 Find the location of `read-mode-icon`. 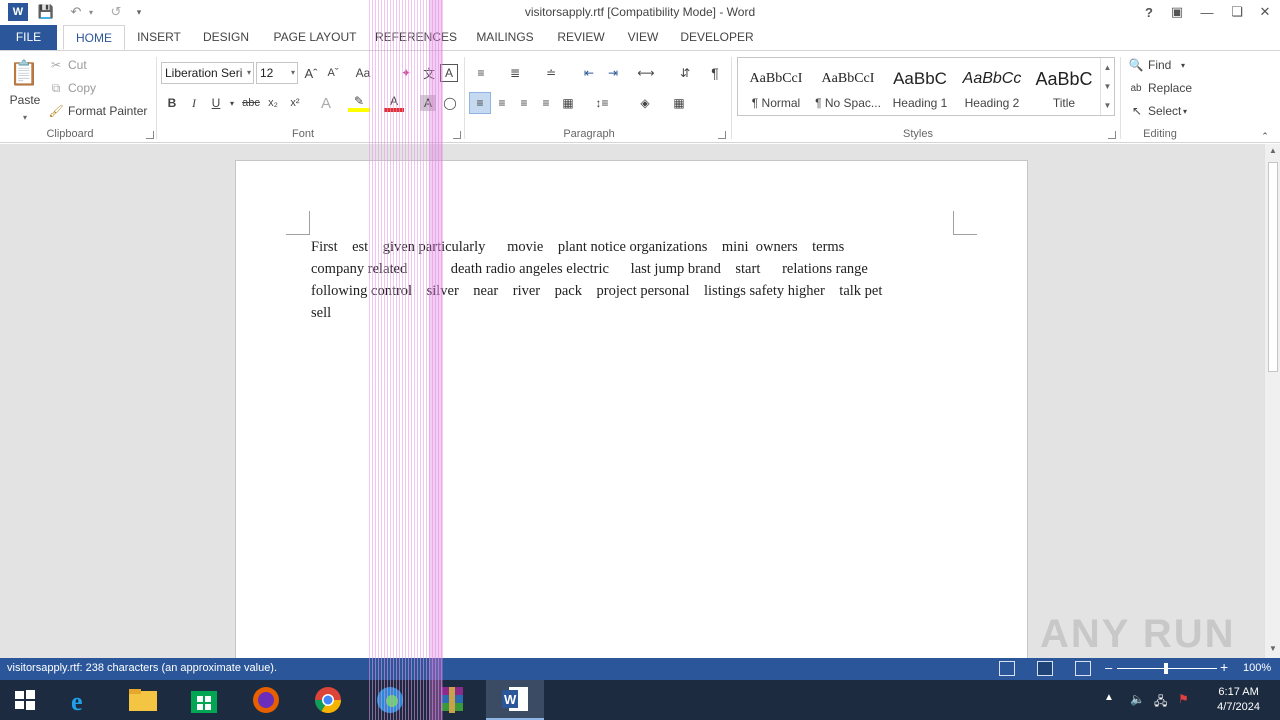

read-mode-icon is located at coordinates (1007, 668).